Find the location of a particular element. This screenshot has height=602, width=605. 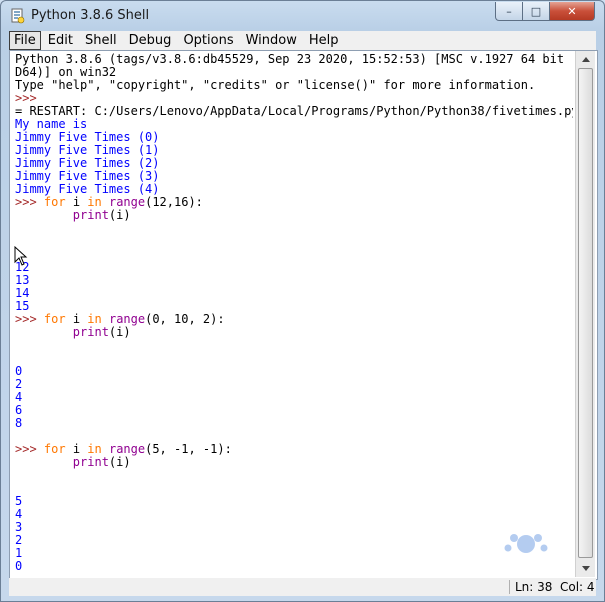

menu-label: Debug is located at coordinates (150, 40).